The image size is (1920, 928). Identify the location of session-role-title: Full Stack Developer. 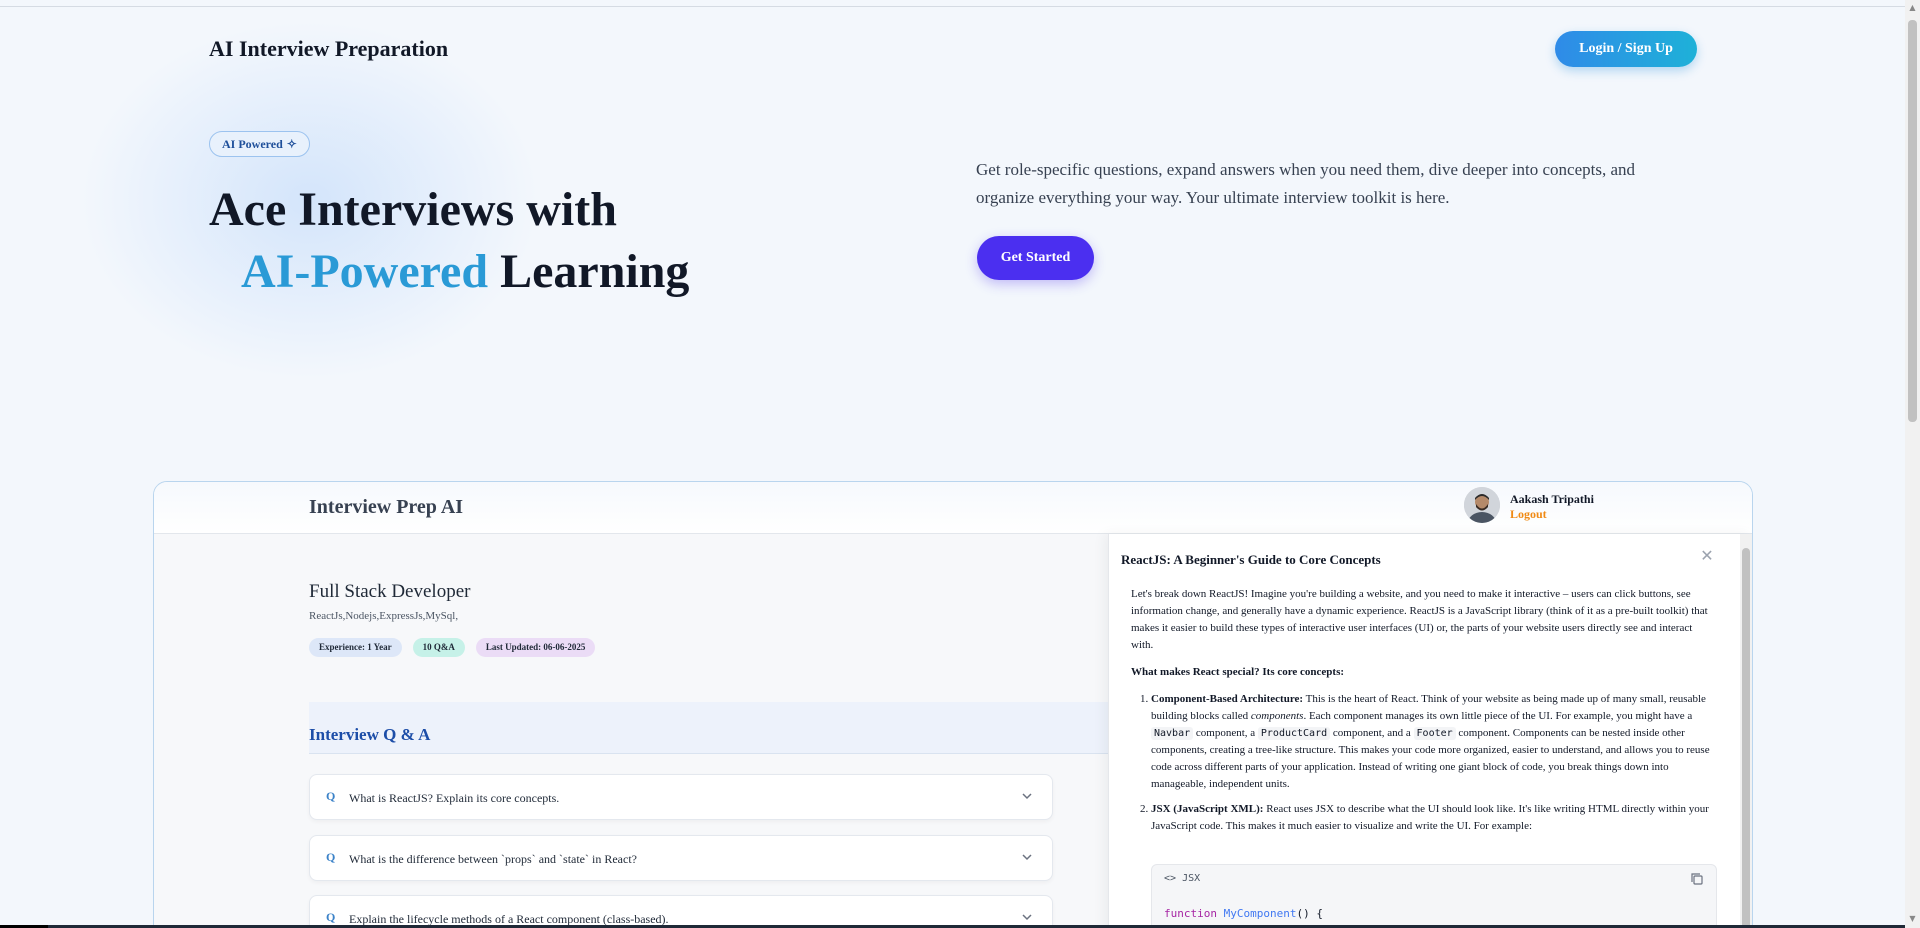
(390, 591).